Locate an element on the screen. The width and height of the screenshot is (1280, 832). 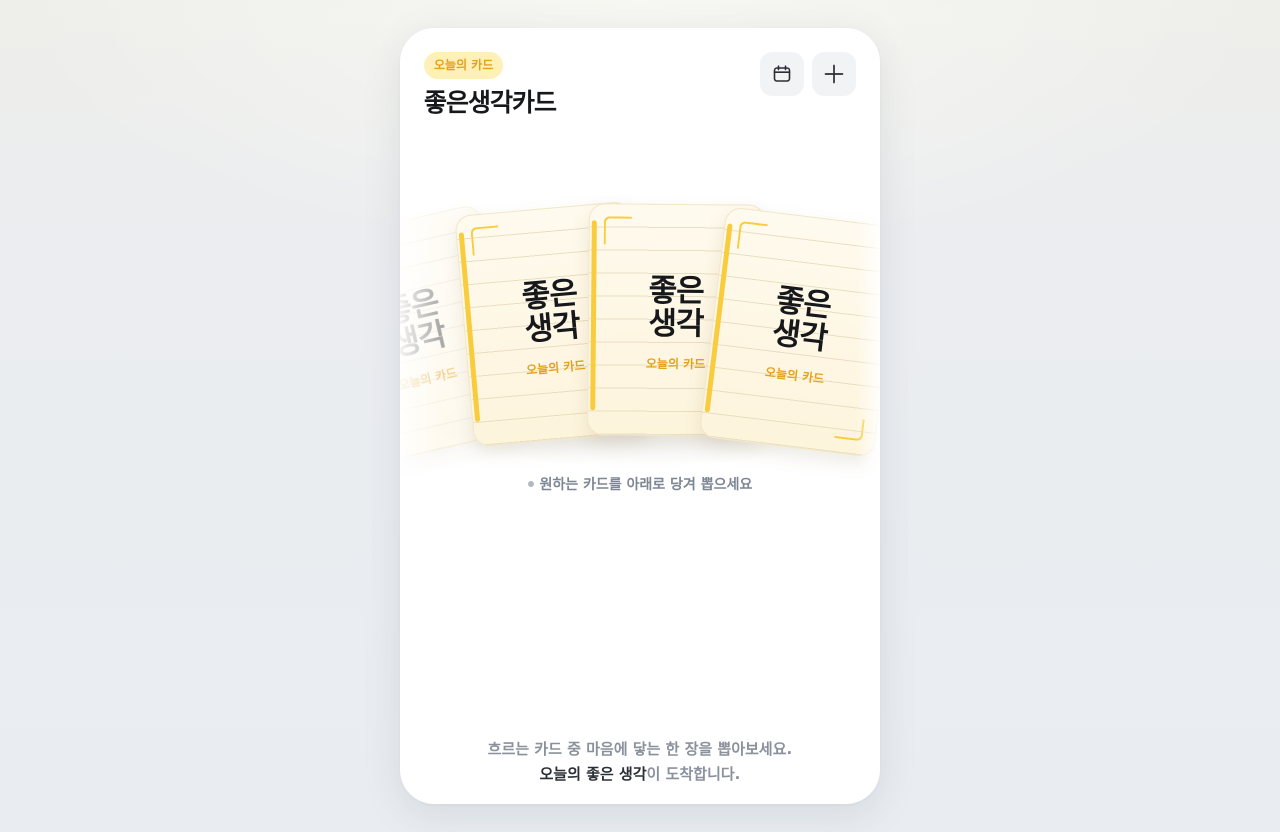
card-text: 좋은 생각 is located at coordinates (795, 320).